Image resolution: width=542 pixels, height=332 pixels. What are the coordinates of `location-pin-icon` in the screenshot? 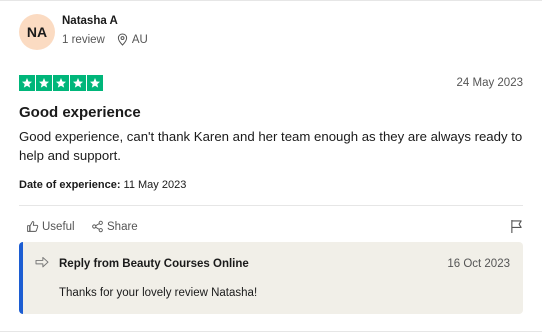 It's located at (122, 39).